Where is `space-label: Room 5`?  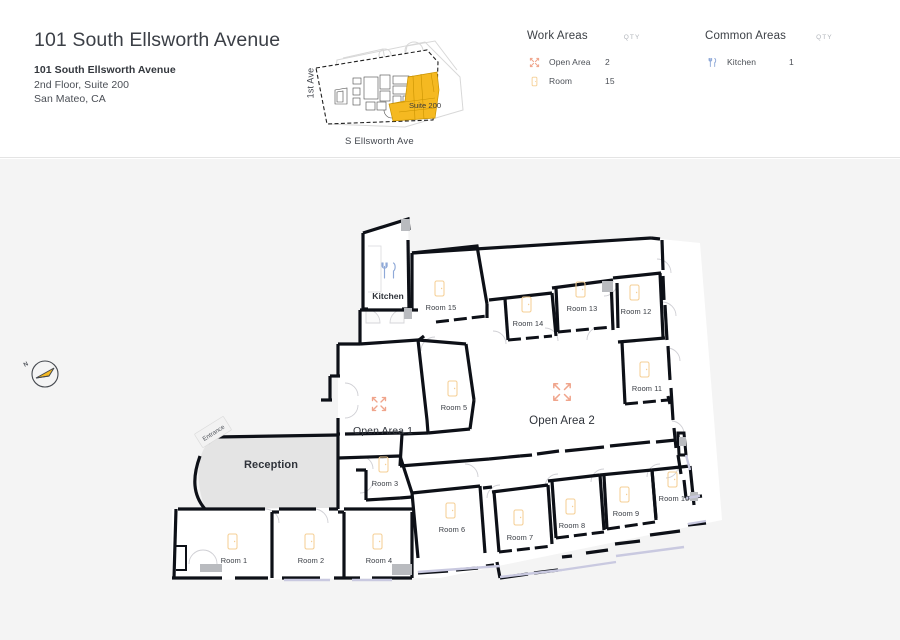 space-label: Room 5 is located at coordinates (454, 407).